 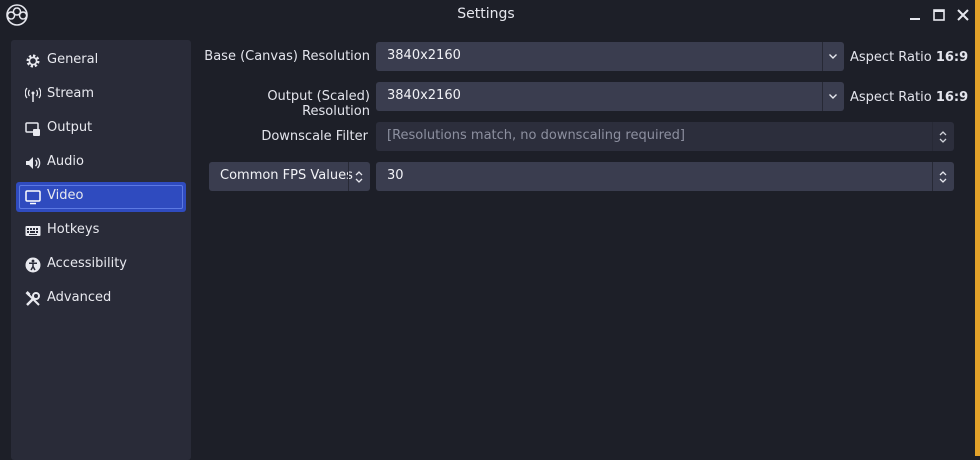 I want to click on sidebar-item-label: Video, so click(x=65, y=195).